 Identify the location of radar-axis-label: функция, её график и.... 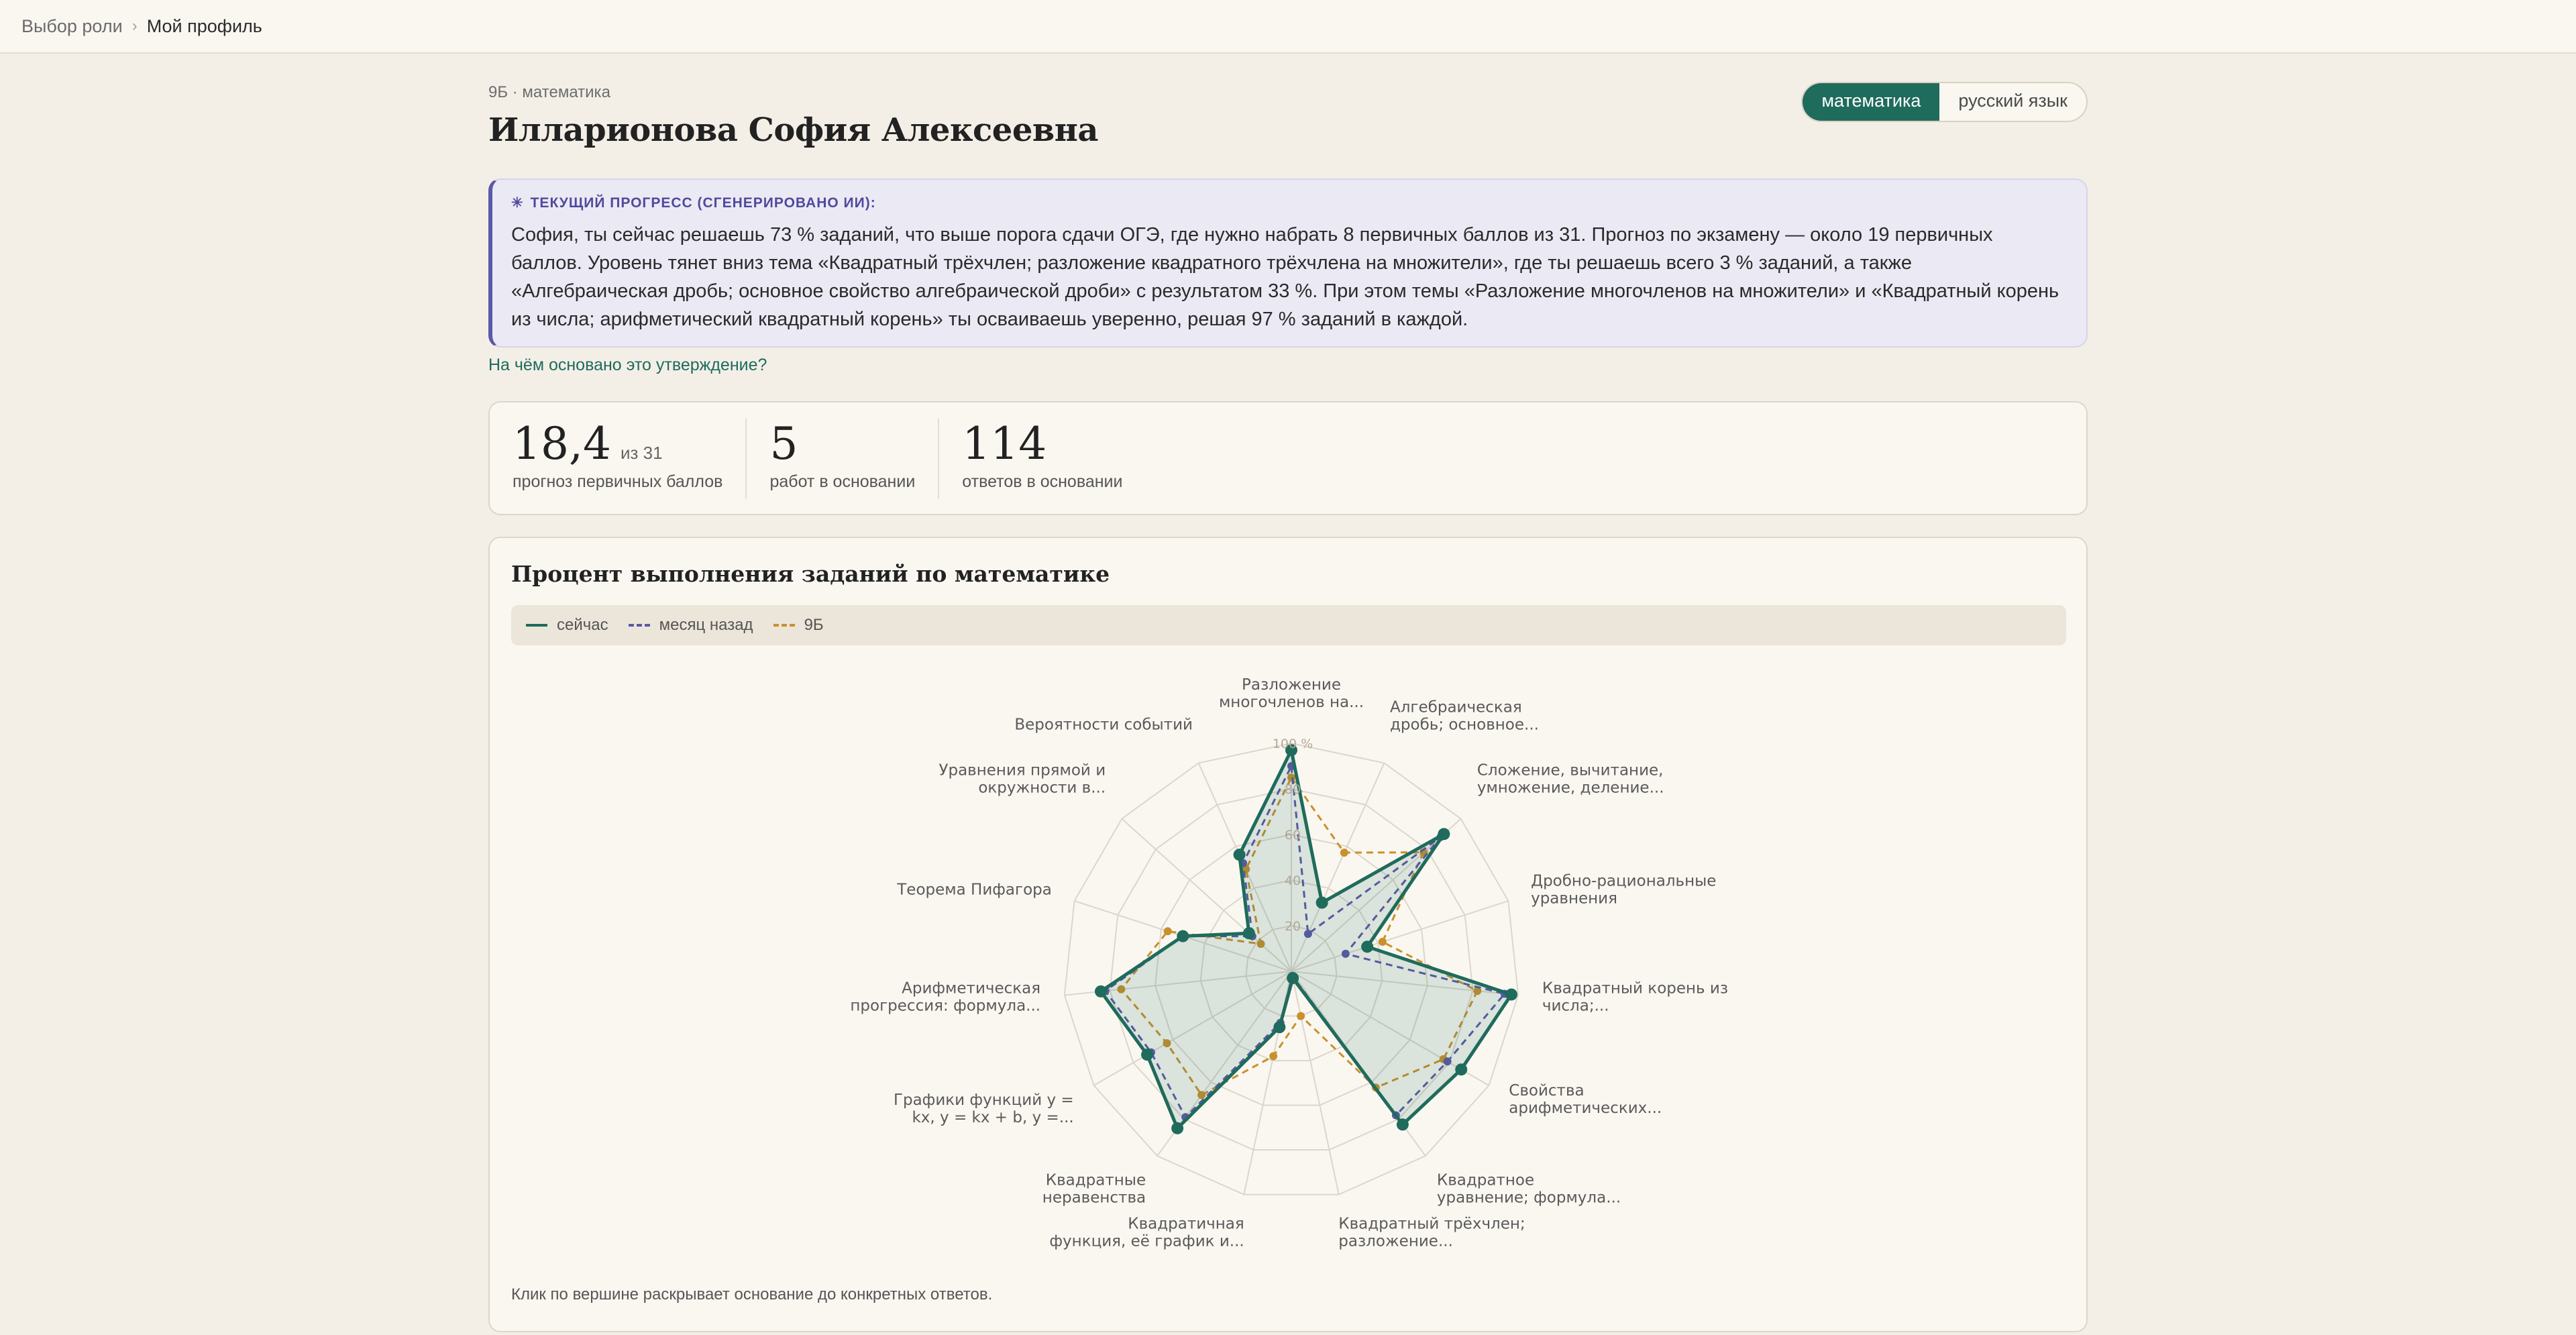
(1146, 1241).